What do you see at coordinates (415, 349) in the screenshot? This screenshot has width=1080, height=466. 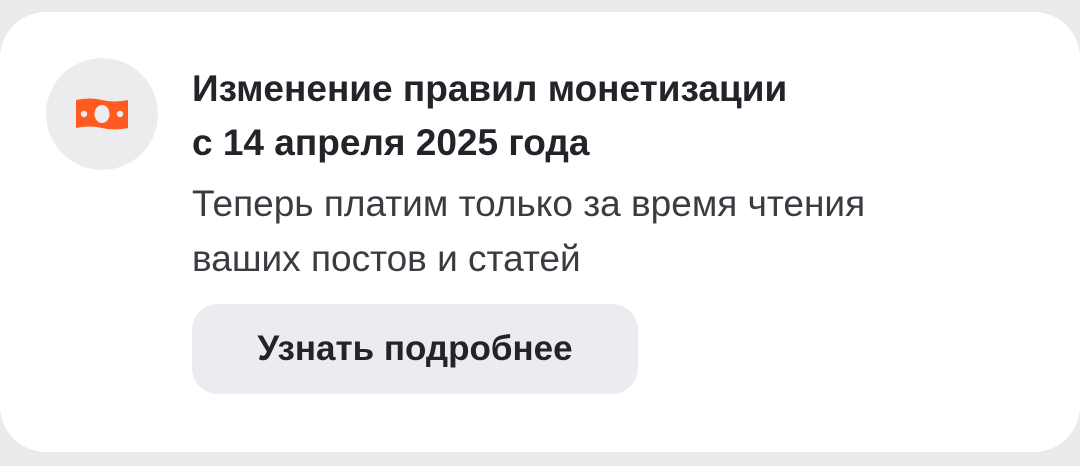 I see `learn-more-button: Узнать подробнее` at bounding box center [415, 349].